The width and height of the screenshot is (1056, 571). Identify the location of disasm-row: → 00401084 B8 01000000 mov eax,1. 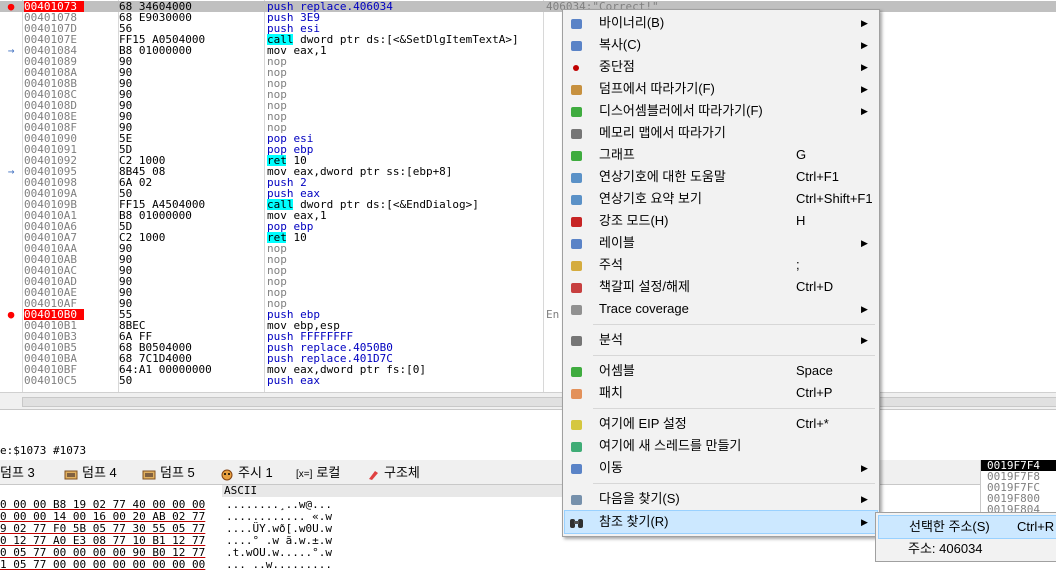
(528, 50).